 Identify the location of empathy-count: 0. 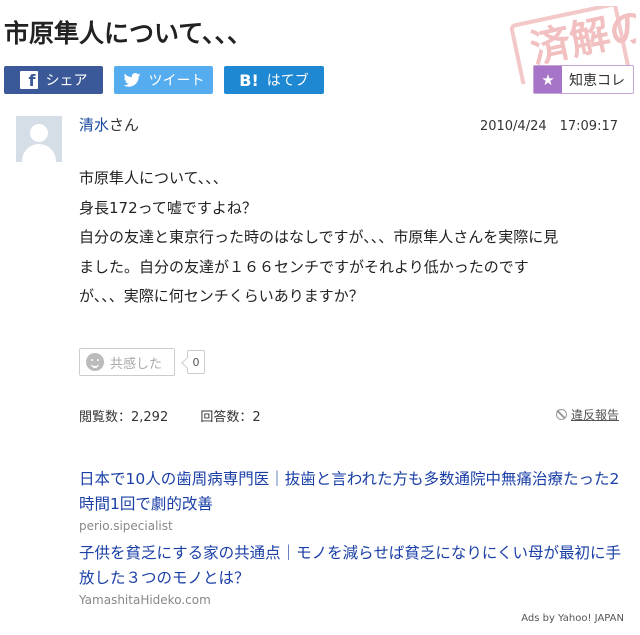
(196, 362).